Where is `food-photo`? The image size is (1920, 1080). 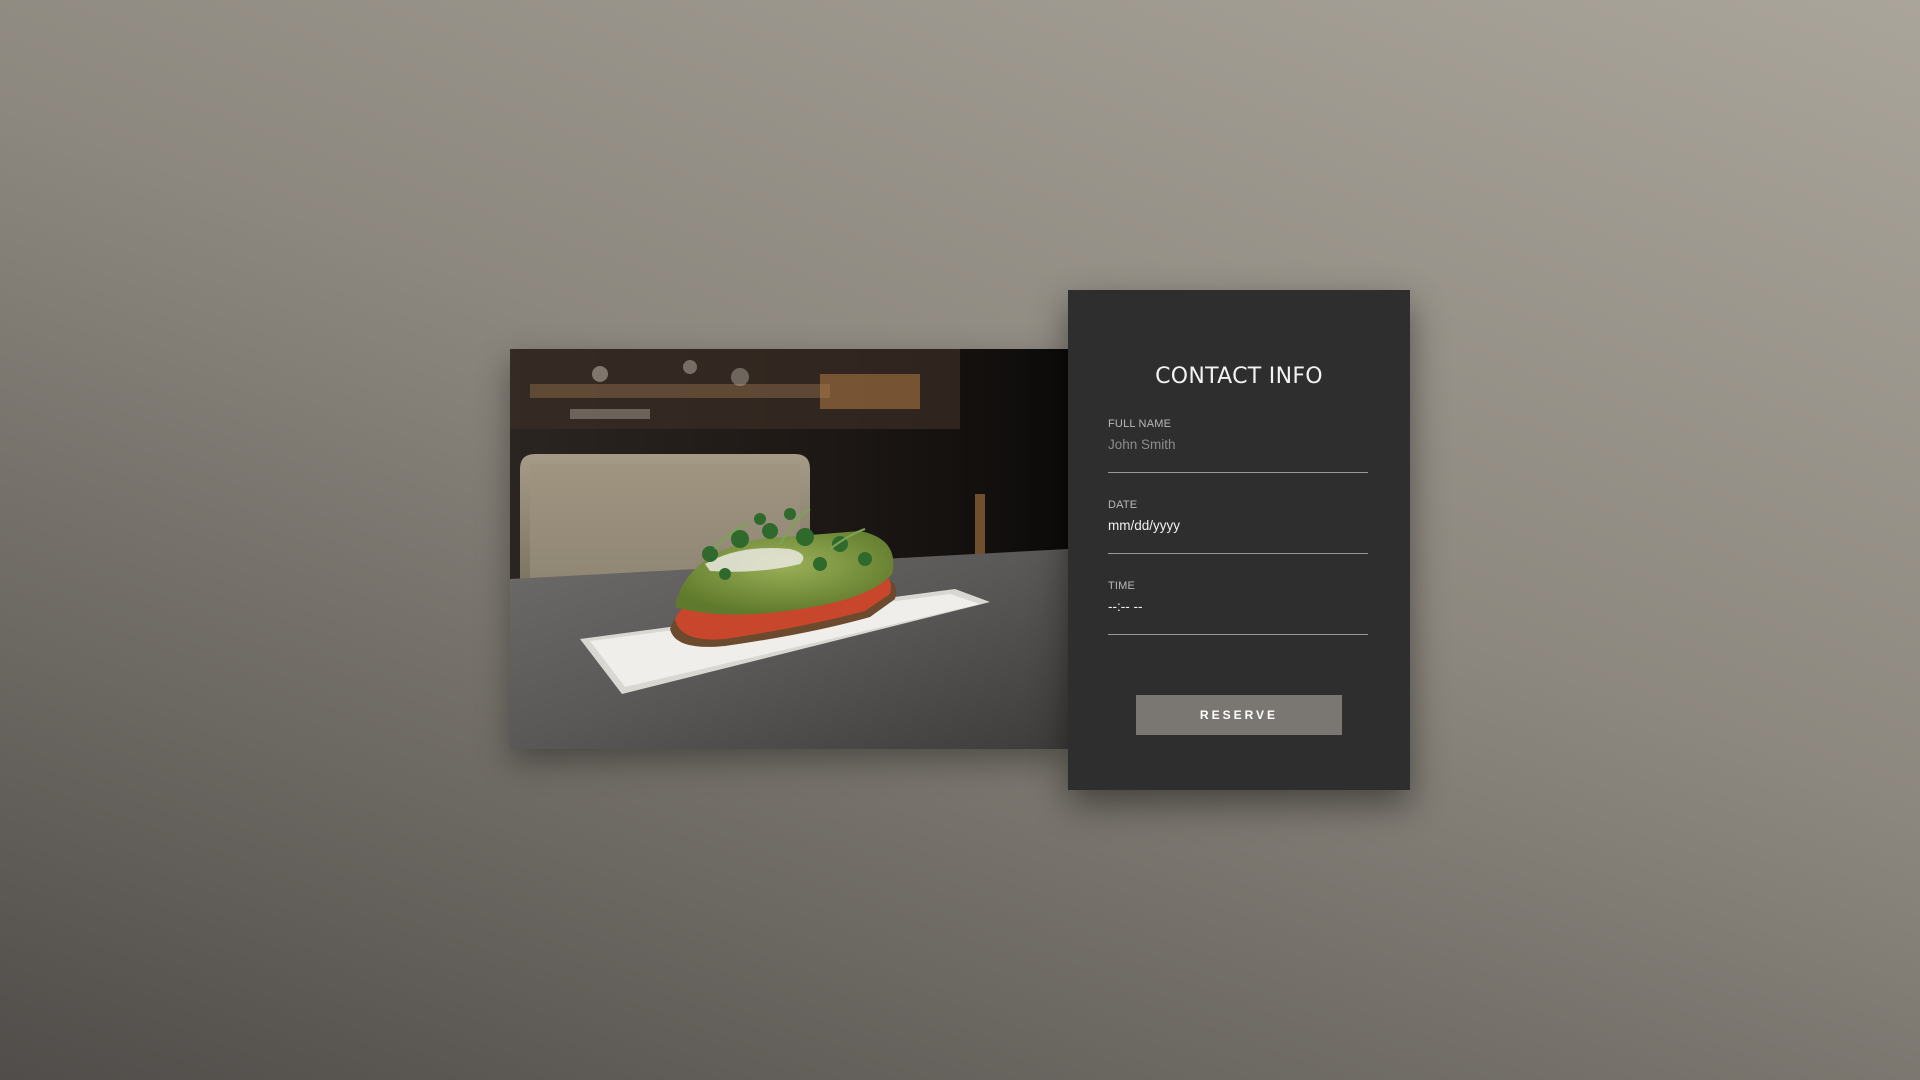
food-photo is located at coordinates (789, 549).